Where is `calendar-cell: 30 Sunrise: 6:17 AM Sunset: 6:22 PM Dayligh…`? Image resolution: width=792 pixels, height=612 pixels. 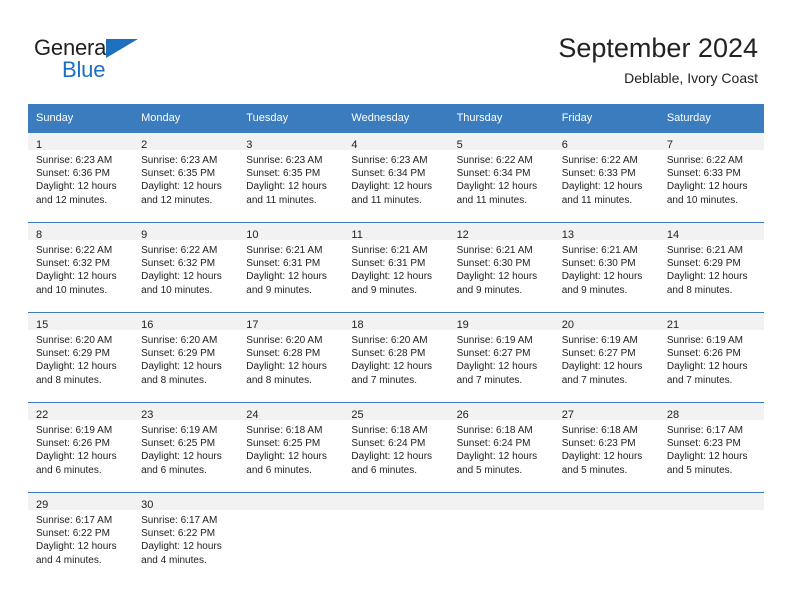 calendar-cell: 30 Sunrise: 6:17 AM Sunset: 6:22 PM Dayligh… is located at coordinates (186, 537).